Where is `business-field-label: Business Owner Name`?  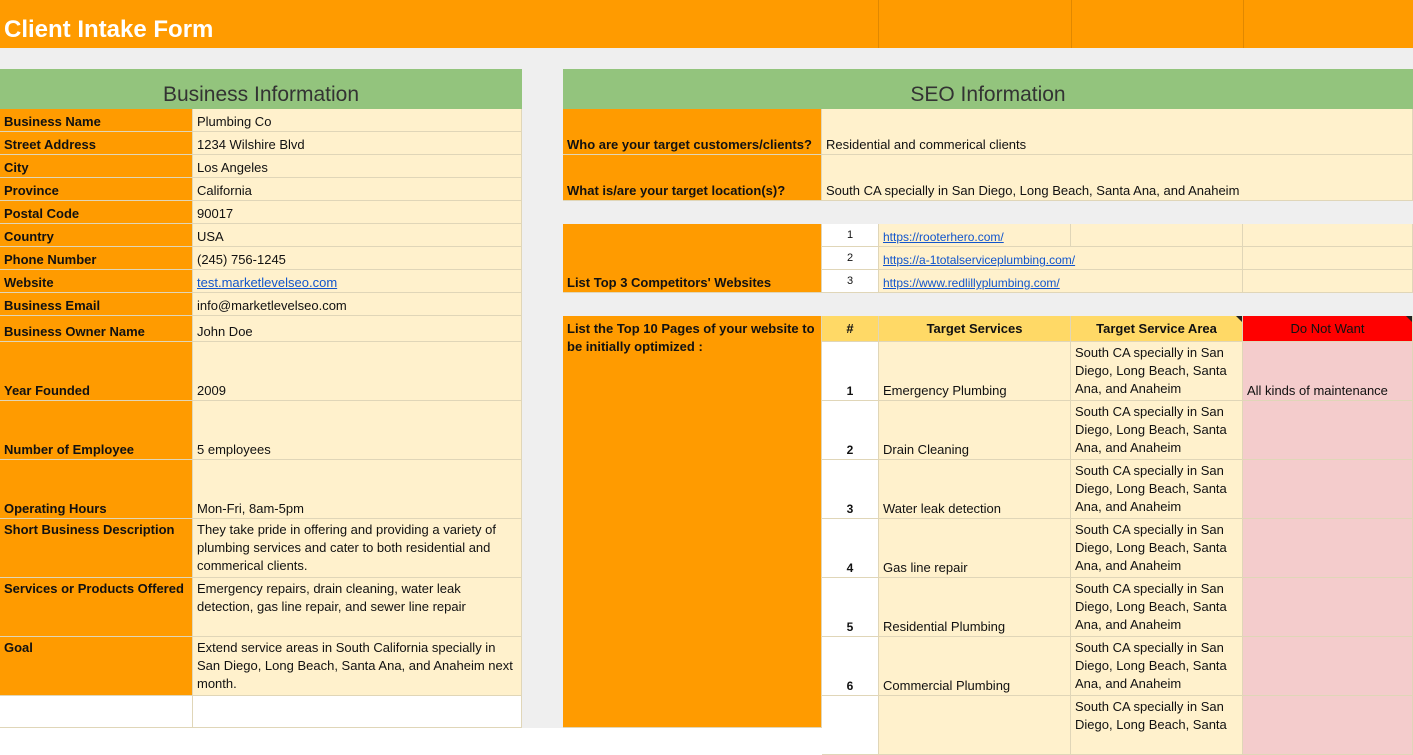
business-field-label: Business Owner Name is located at coordinates (96, 329).